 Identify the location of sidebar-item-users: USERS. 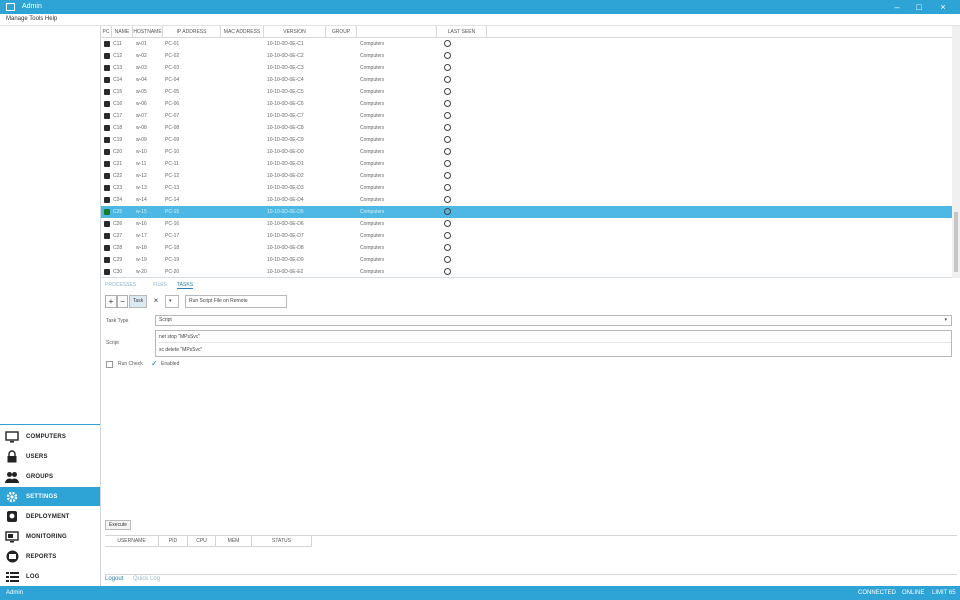
(50, 456).